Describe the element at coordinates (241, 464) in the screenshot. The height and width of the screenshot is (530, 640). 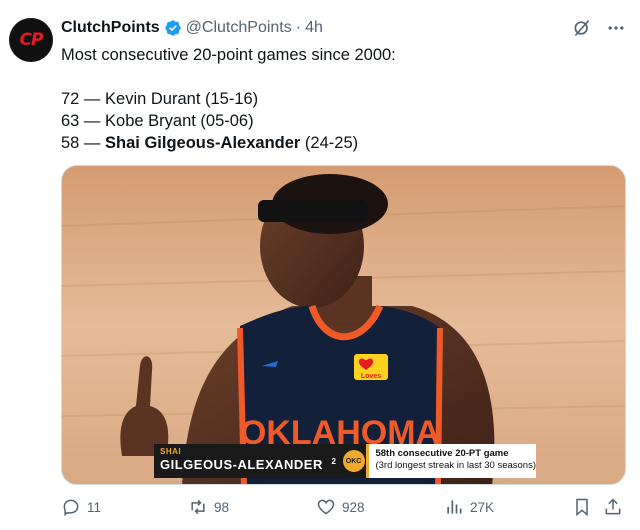
I see `player-last-name: GILGEOUS-ALEXANDER` at that location.